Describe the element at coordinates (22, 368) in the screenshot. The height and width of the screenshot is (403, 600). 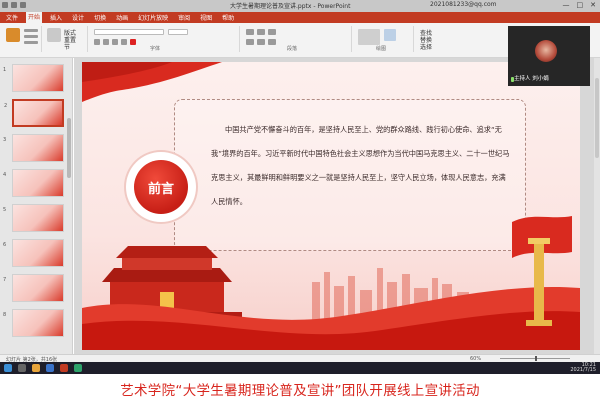
I see `search-icon` at that location.